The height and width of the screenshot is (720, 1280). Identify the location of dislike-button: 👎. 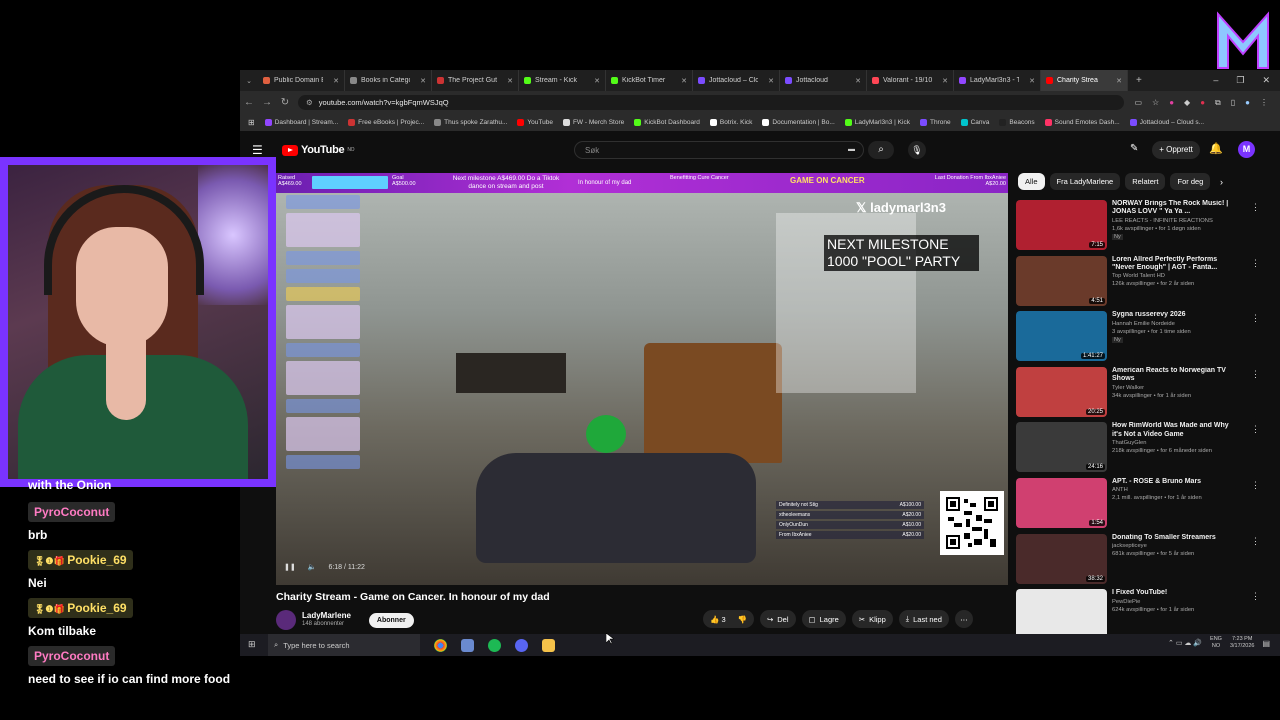
(742, 619).